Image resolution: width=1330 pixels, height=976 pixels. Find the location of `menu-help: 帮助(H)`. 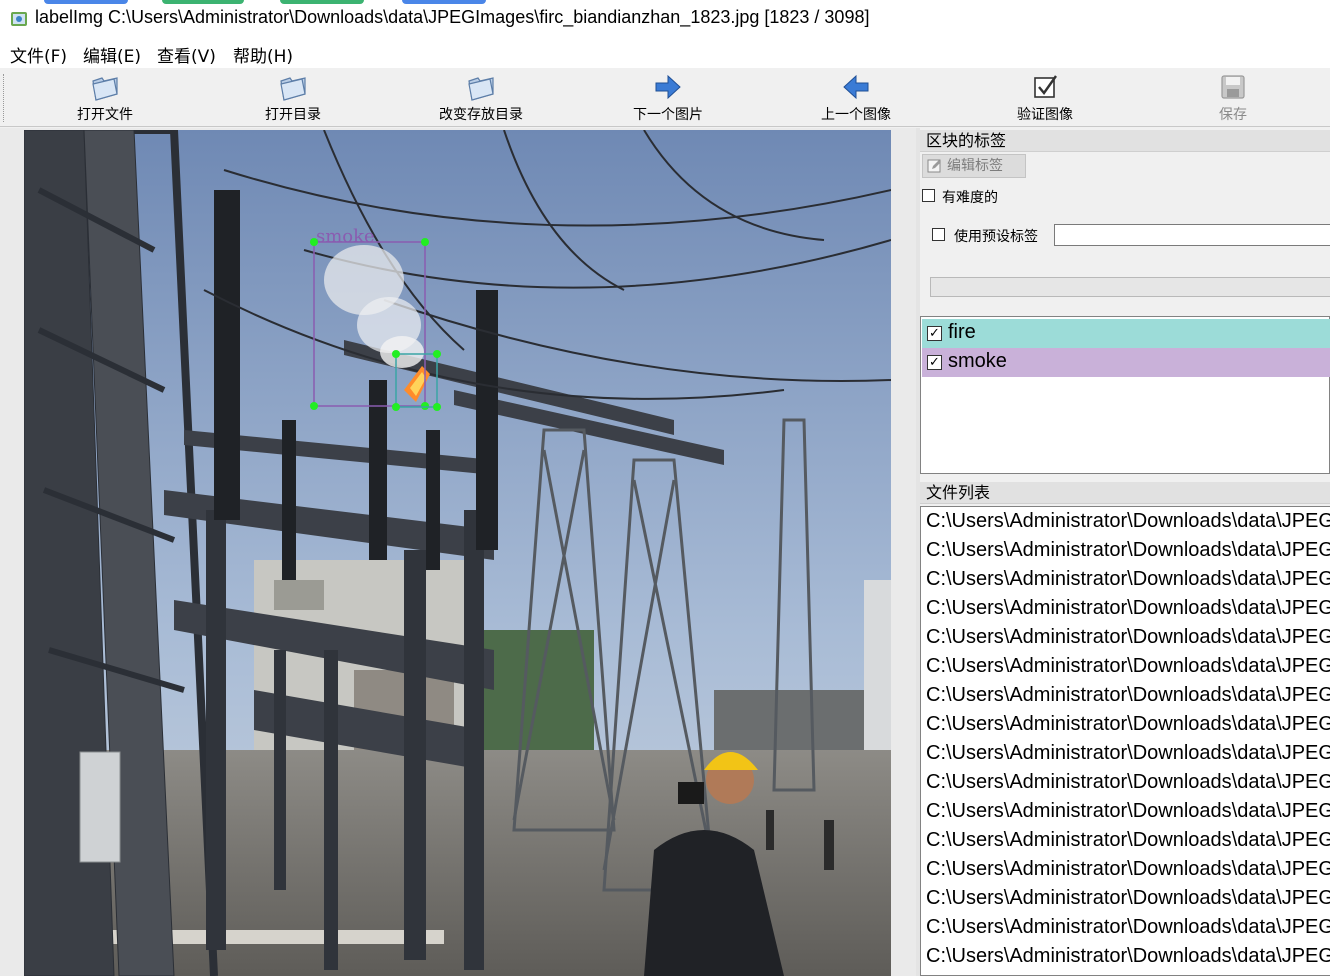

menu-help: 帮助(H) is located at coordinates (263, 54).